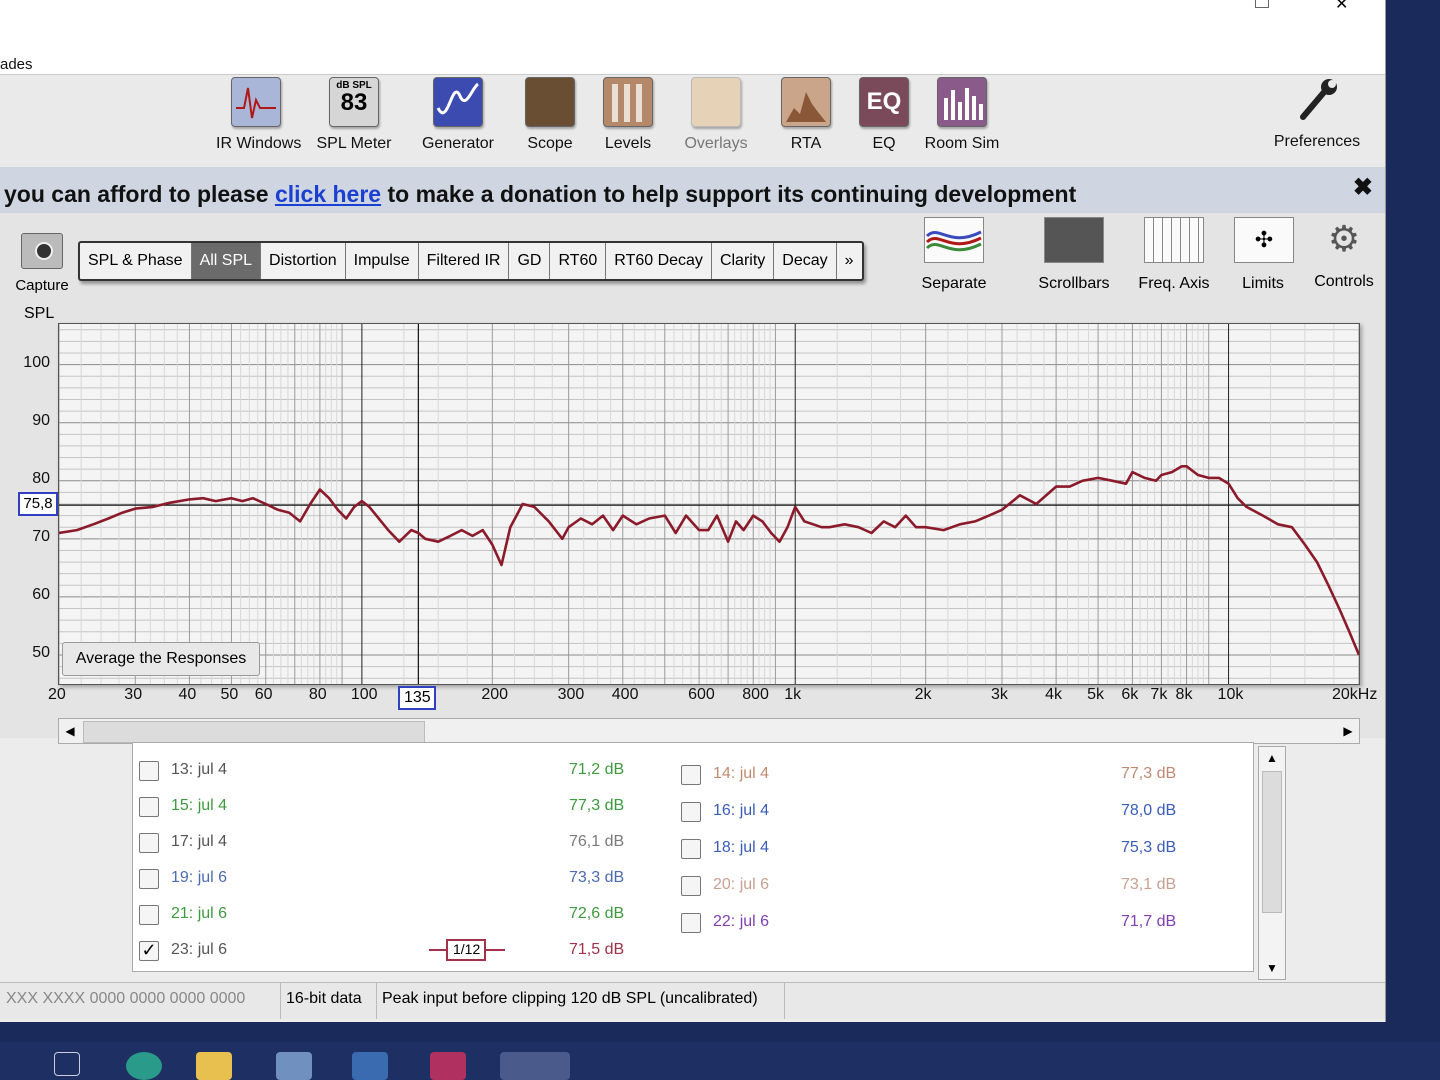 The image size is (1440, 1080). Describe the element at coordinates (709, 731) in the screenshot. I see `horizontal-scrollbar: ◀ ▶` at that location.